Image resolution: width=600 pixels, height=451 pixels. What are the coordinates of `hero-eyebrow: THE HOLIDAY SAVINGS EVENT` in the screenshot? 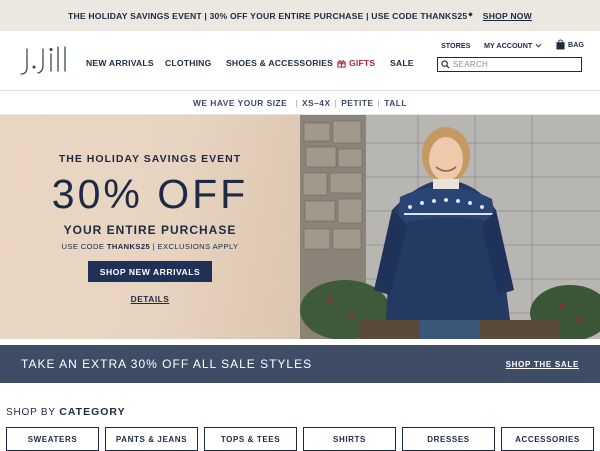 It's located at (150, 159).